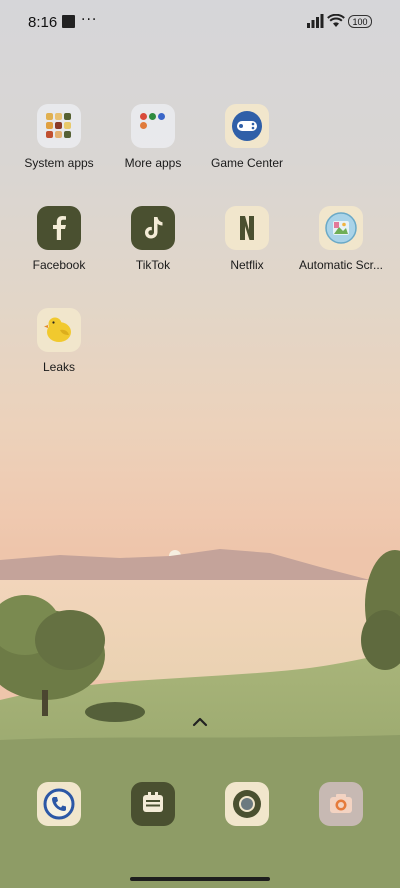 The width and height of the screenshot is (400, 888). Describe the element at coordinates (336, 20) in the screenshot. I see `wifi-icon` at that location.